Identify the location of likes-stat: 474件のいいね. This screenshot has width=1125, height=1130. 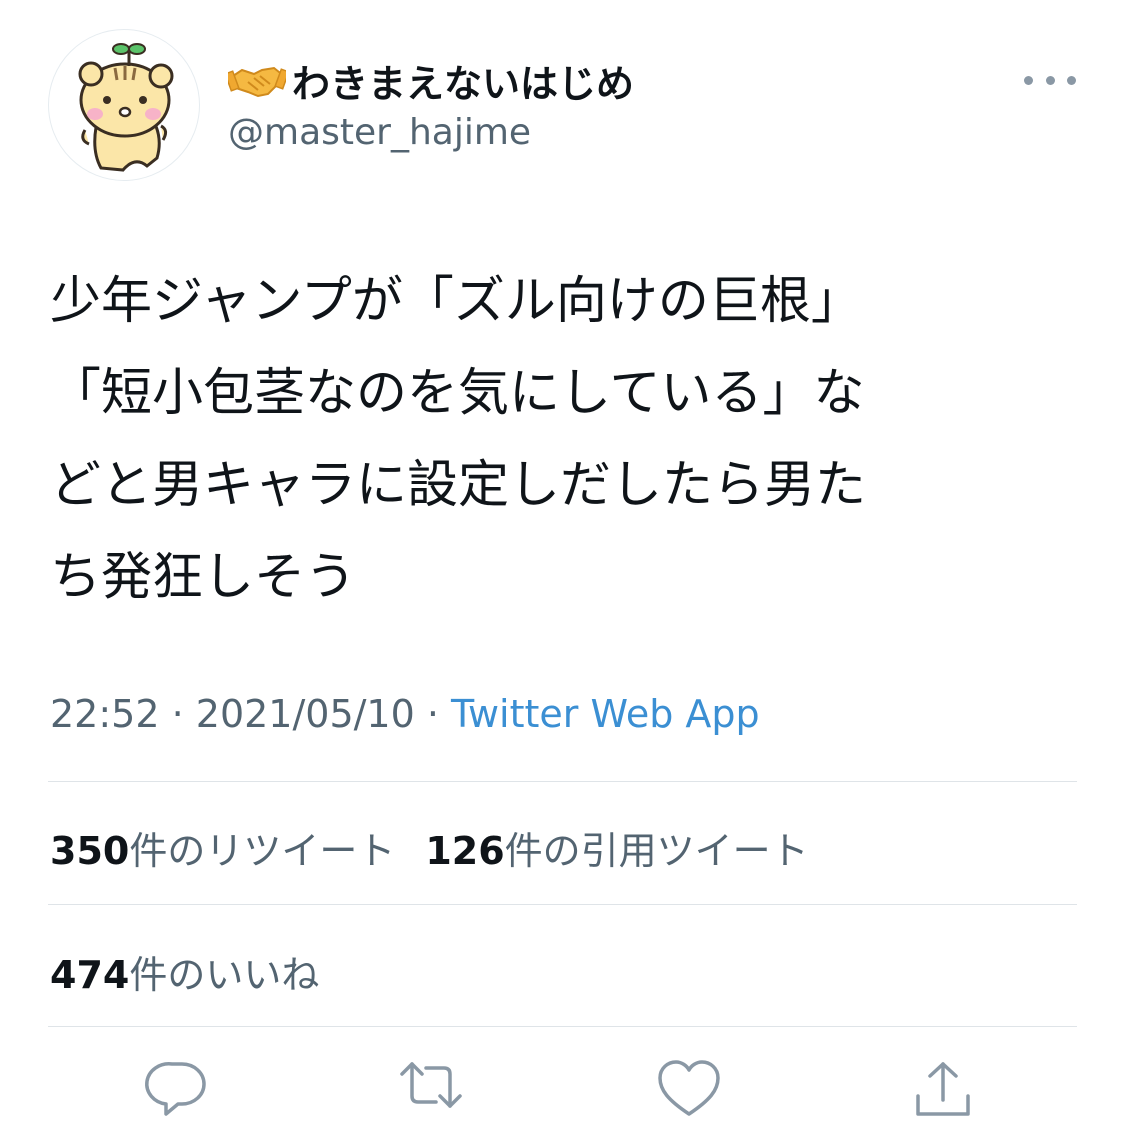
(184, 971).